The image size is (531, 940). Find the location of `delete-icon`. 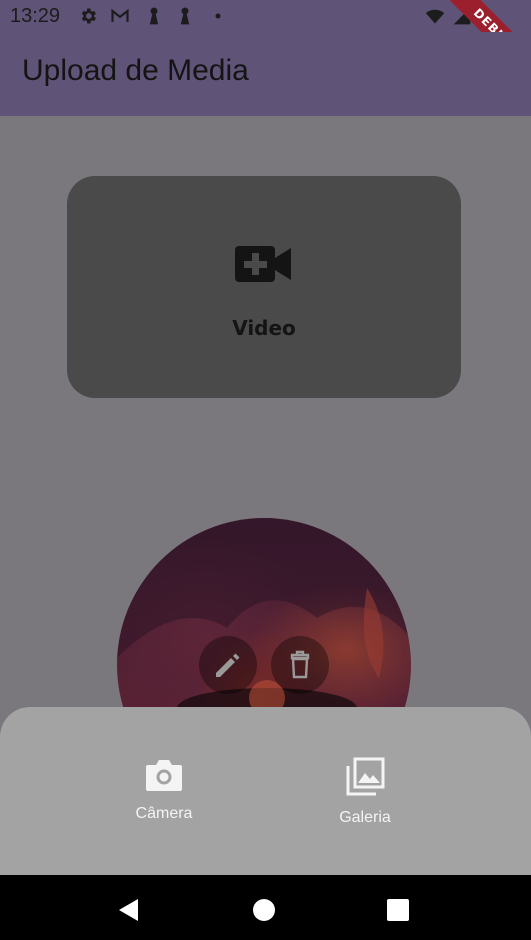

delete-icon is located at coordinates (300, 664).